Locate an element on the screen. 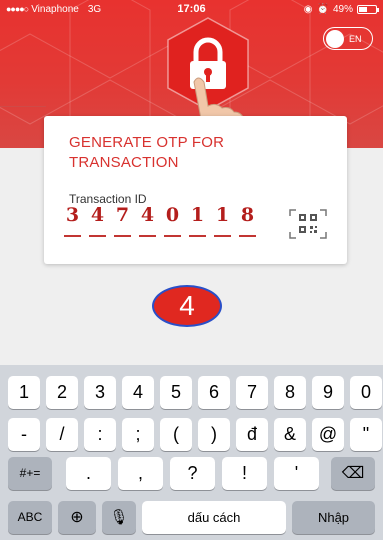 The image size is (383, 540). network-type: 3G is located at coordinates (94, 9).